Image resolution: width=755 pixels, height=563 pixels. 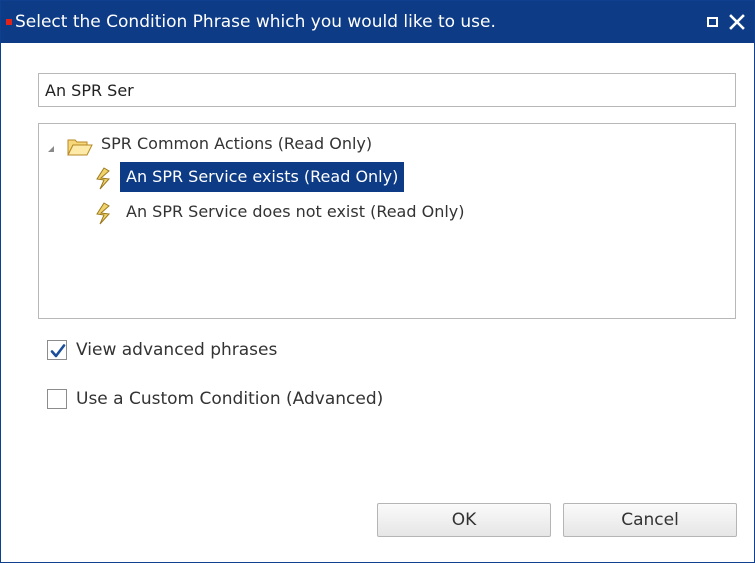 What do you see at coordinates (230, 399) in the screenshot?
I see `custom-condition-label: Use a Custom Condition (Advanced)` at bounding box center [230, 399].